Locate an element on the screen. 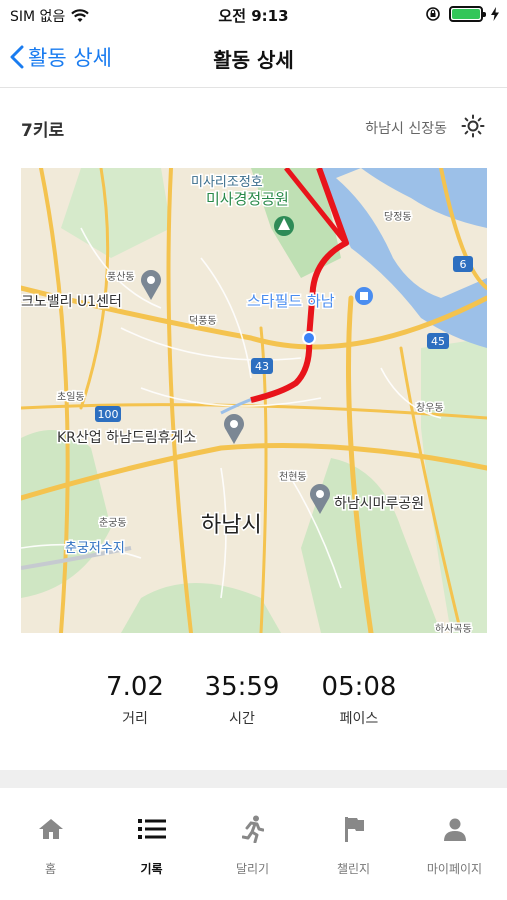 The width and height of the screenshot is (507, 900). stat-value: 05:08 is located at coordinates (359, 687).